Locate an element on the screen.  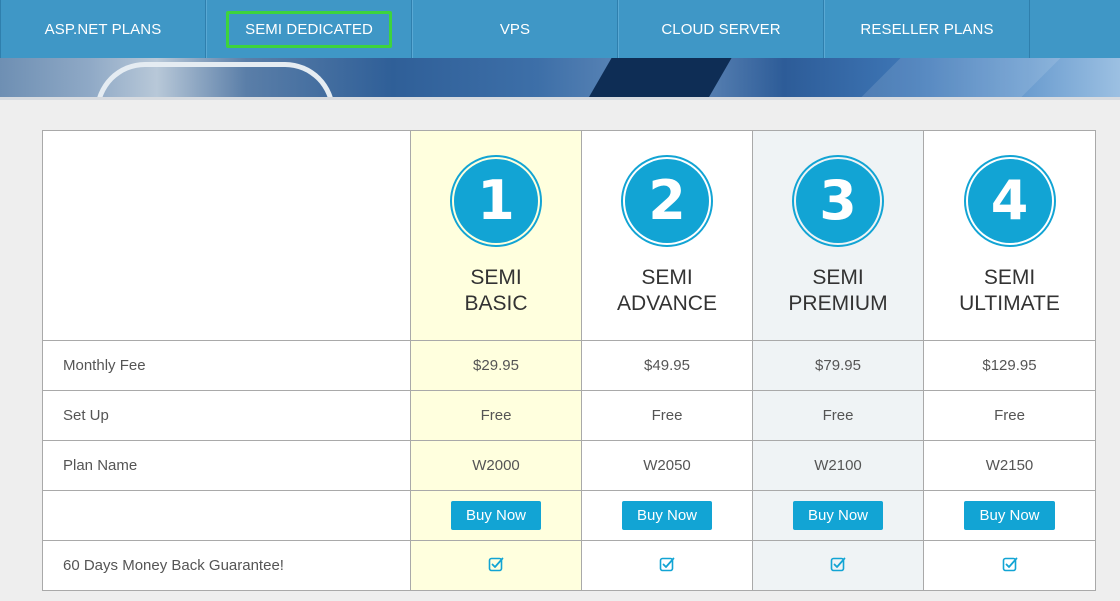
table-row-setup: Set Up Free Free Free Free is located at coordinates (569, 415).